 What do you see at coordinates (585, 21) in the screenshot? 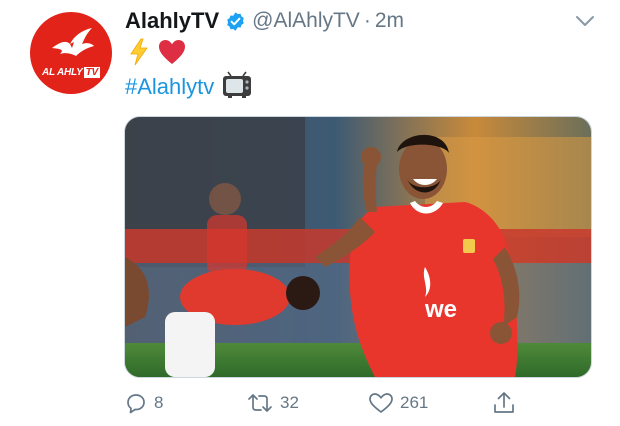
I see `chevron-down-icon` at bounding box center [585, 21].